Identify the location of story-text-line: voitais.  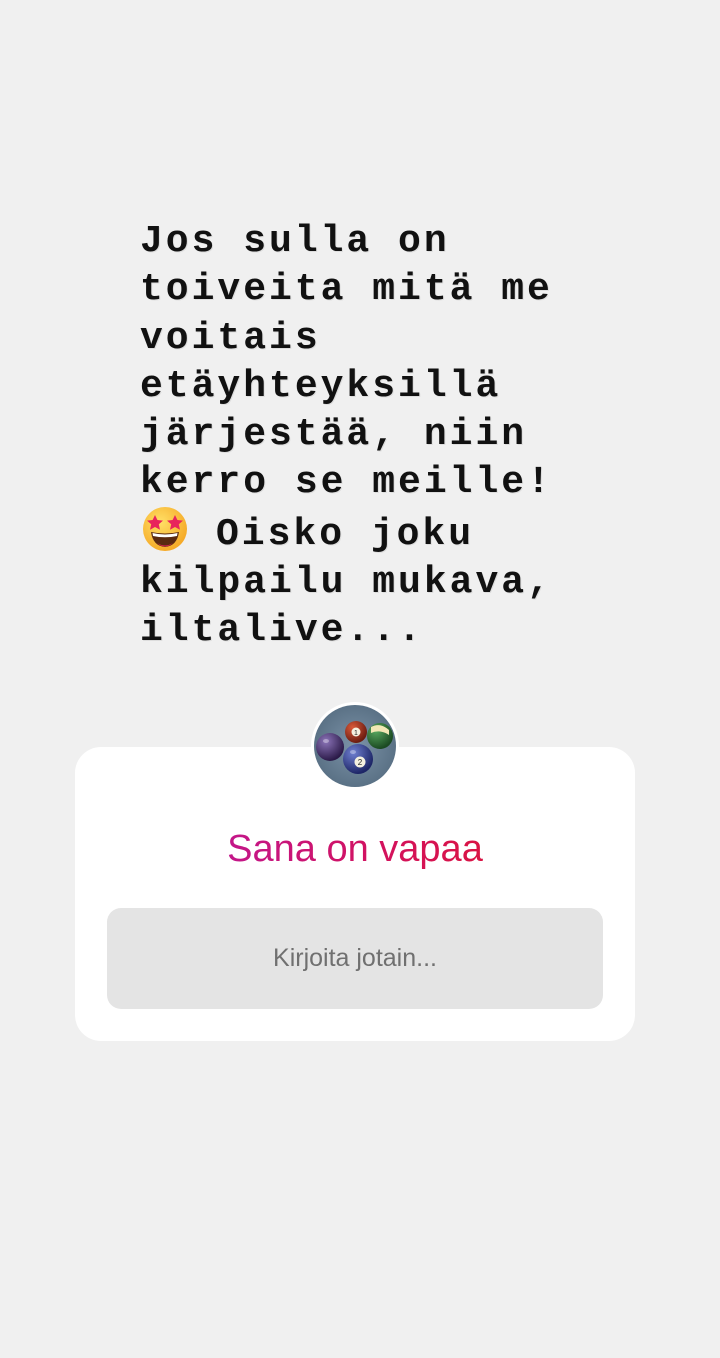
(230, 338).